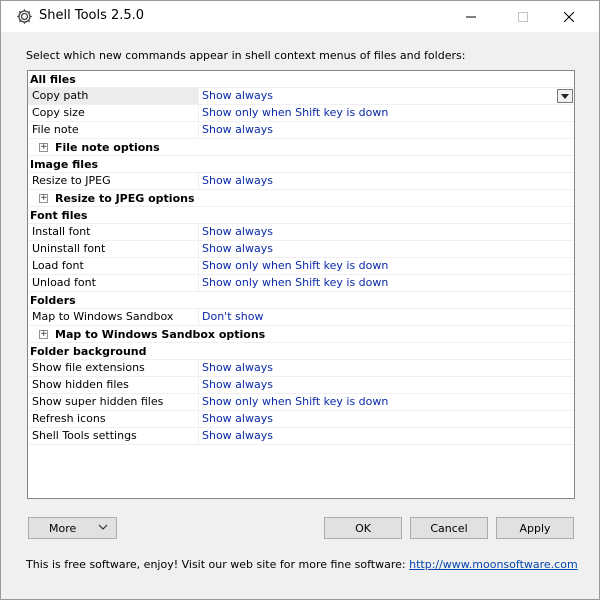 The width and height of the screenshot is (600, 600). What do you see at coordinates (113, 232) in the screenshot?
I see `row-name: Install font` at bounding box center [113, 232].